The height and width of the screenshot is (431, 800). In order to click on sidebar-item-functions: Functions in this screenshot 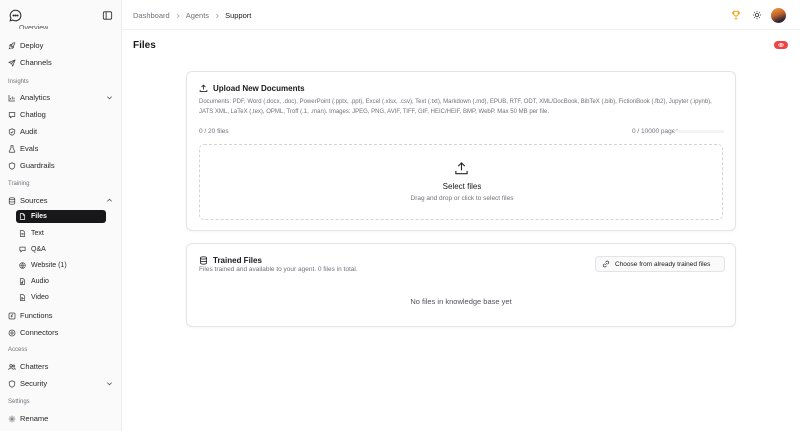, I will do `click(61, 315)`.